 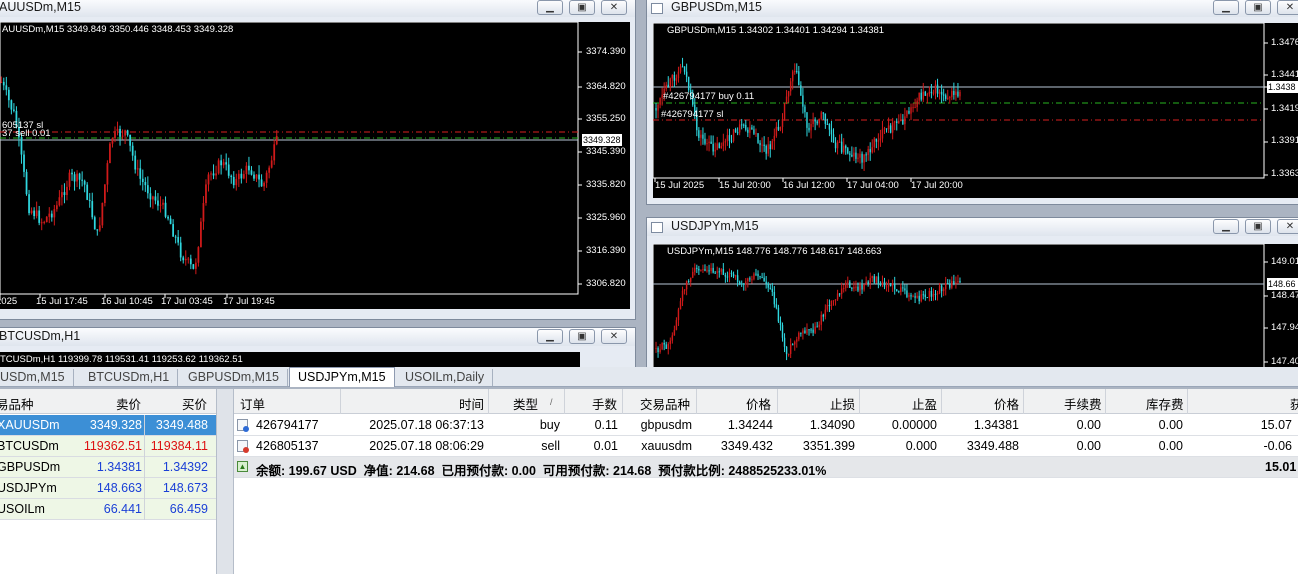 What do you see at coordinates (715, 226) in the screenshot?
I see `window-title: USDJPYm,M15` at bounding box center [715, 226].